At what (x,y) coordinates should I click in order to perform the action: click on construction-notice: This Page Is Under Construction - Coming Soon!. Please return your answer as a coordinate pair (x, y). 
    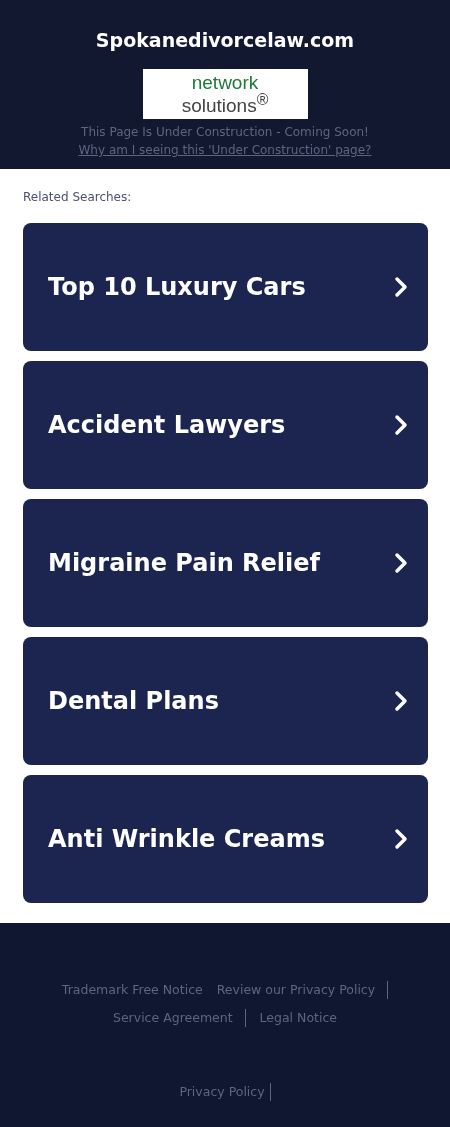
    Looking at the image, I should click on (225, 132).